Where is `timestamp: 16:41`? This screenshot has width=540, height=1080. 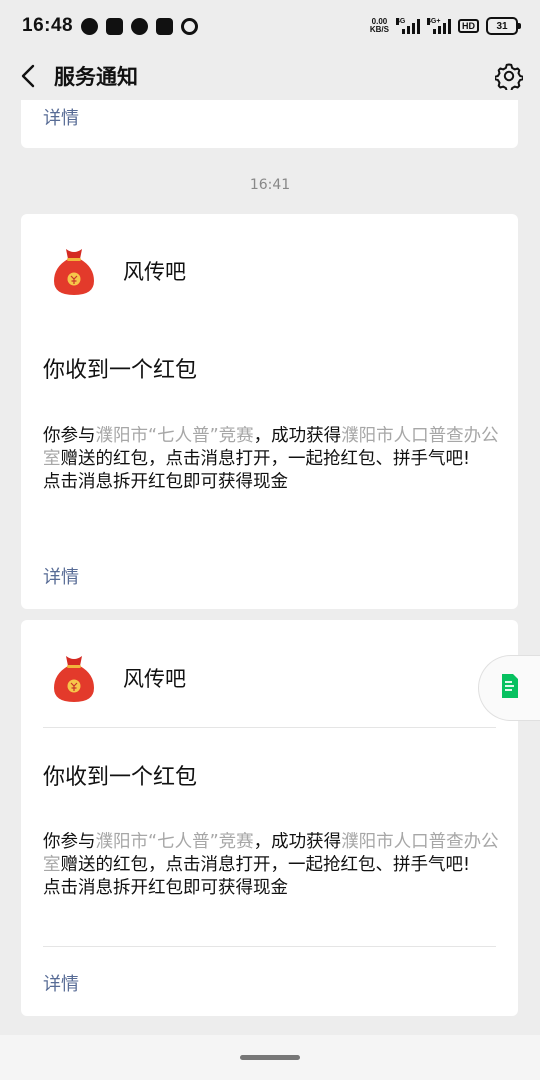
timestamp: 16:41 is located at coordinates (270, 185).